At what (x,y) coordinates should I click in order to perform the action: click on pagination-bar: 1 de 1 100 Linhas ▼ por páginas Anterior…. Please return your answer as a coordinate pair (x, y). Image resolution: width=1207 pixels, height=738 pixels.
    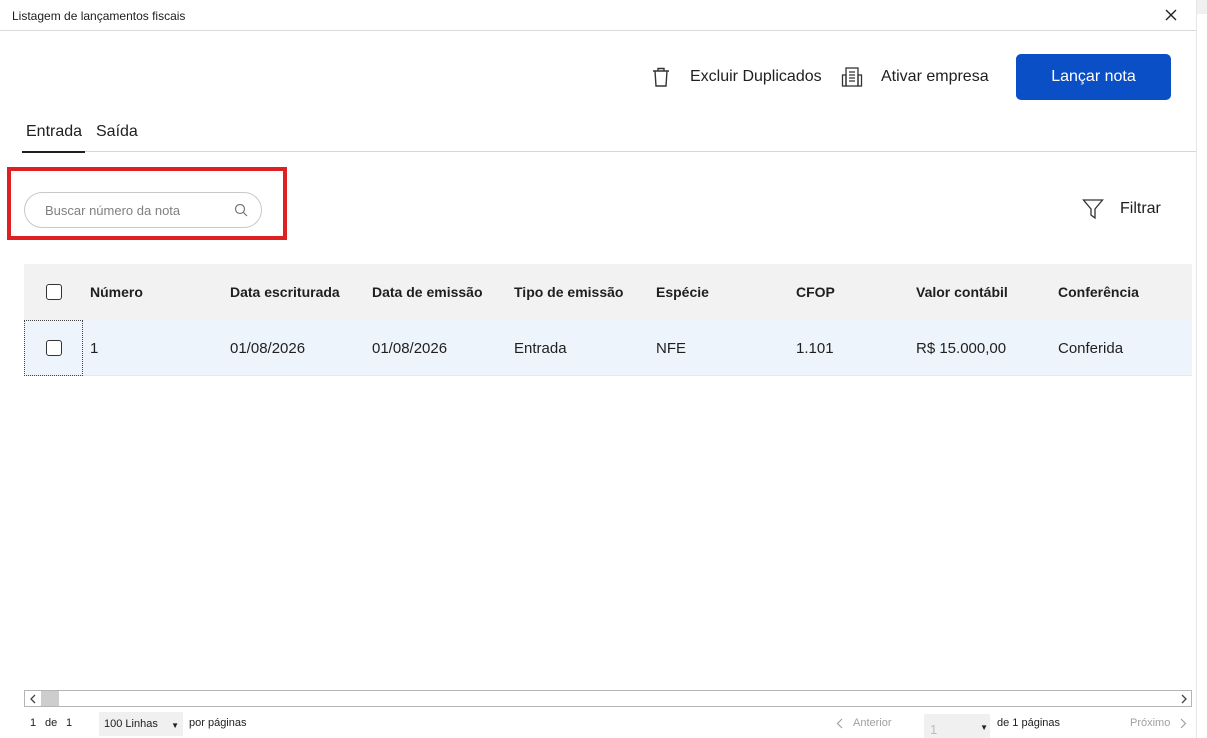
    Looking at the image, I should click on (598, 724).